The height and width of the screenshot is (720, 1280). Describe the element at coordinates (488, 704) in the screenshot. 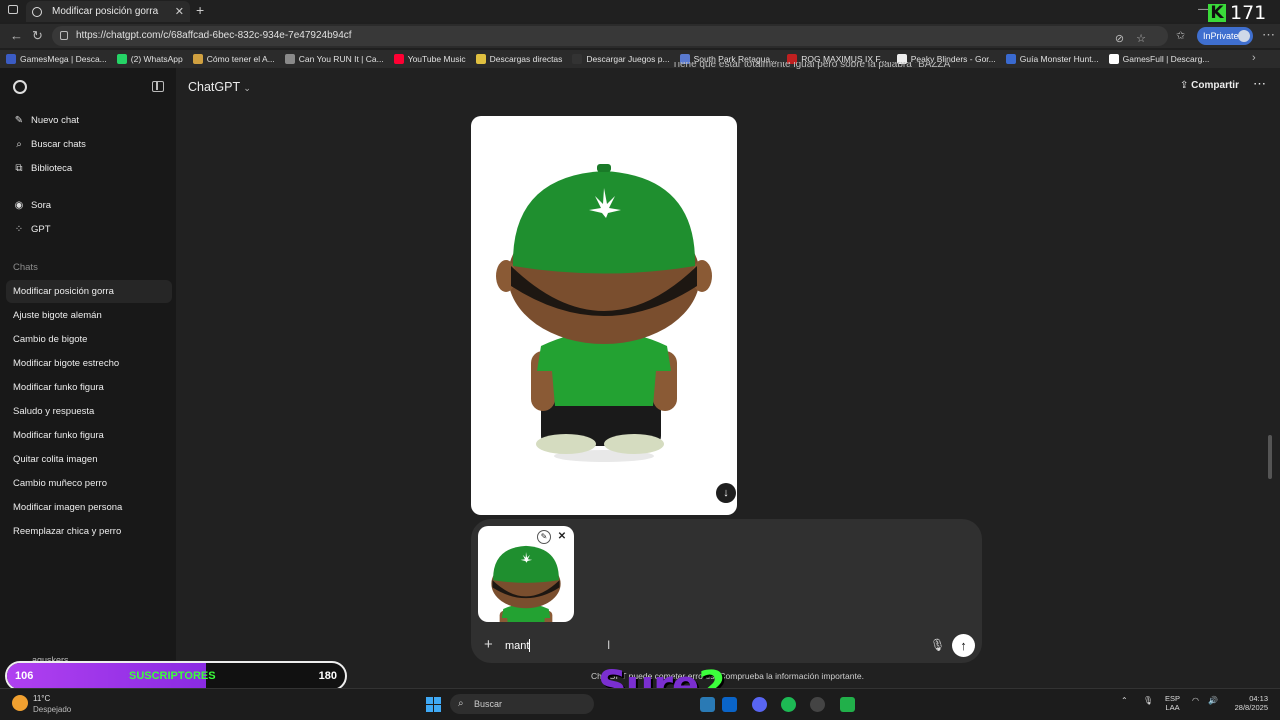

I see `taskbar-search-label: Buscar` at that location.